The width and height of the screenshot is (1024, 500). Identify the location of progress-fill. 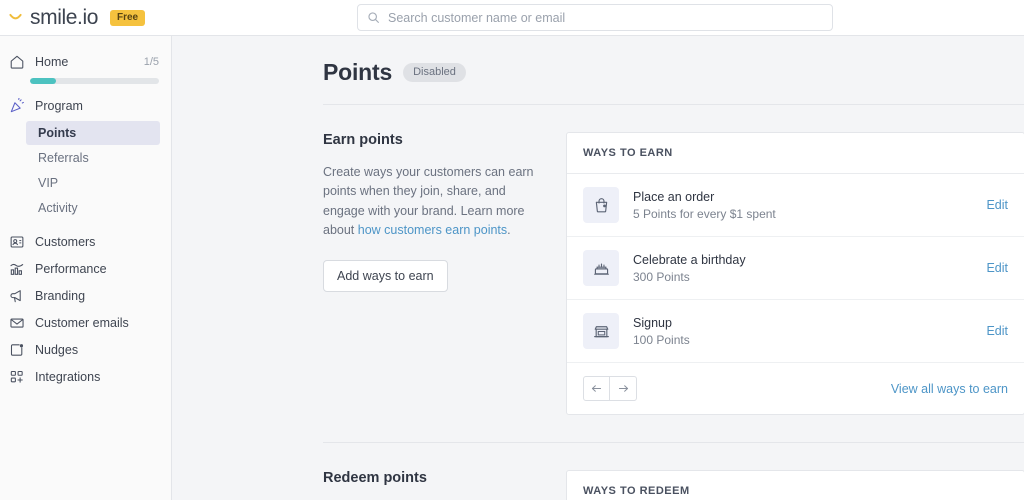
(43, 81).